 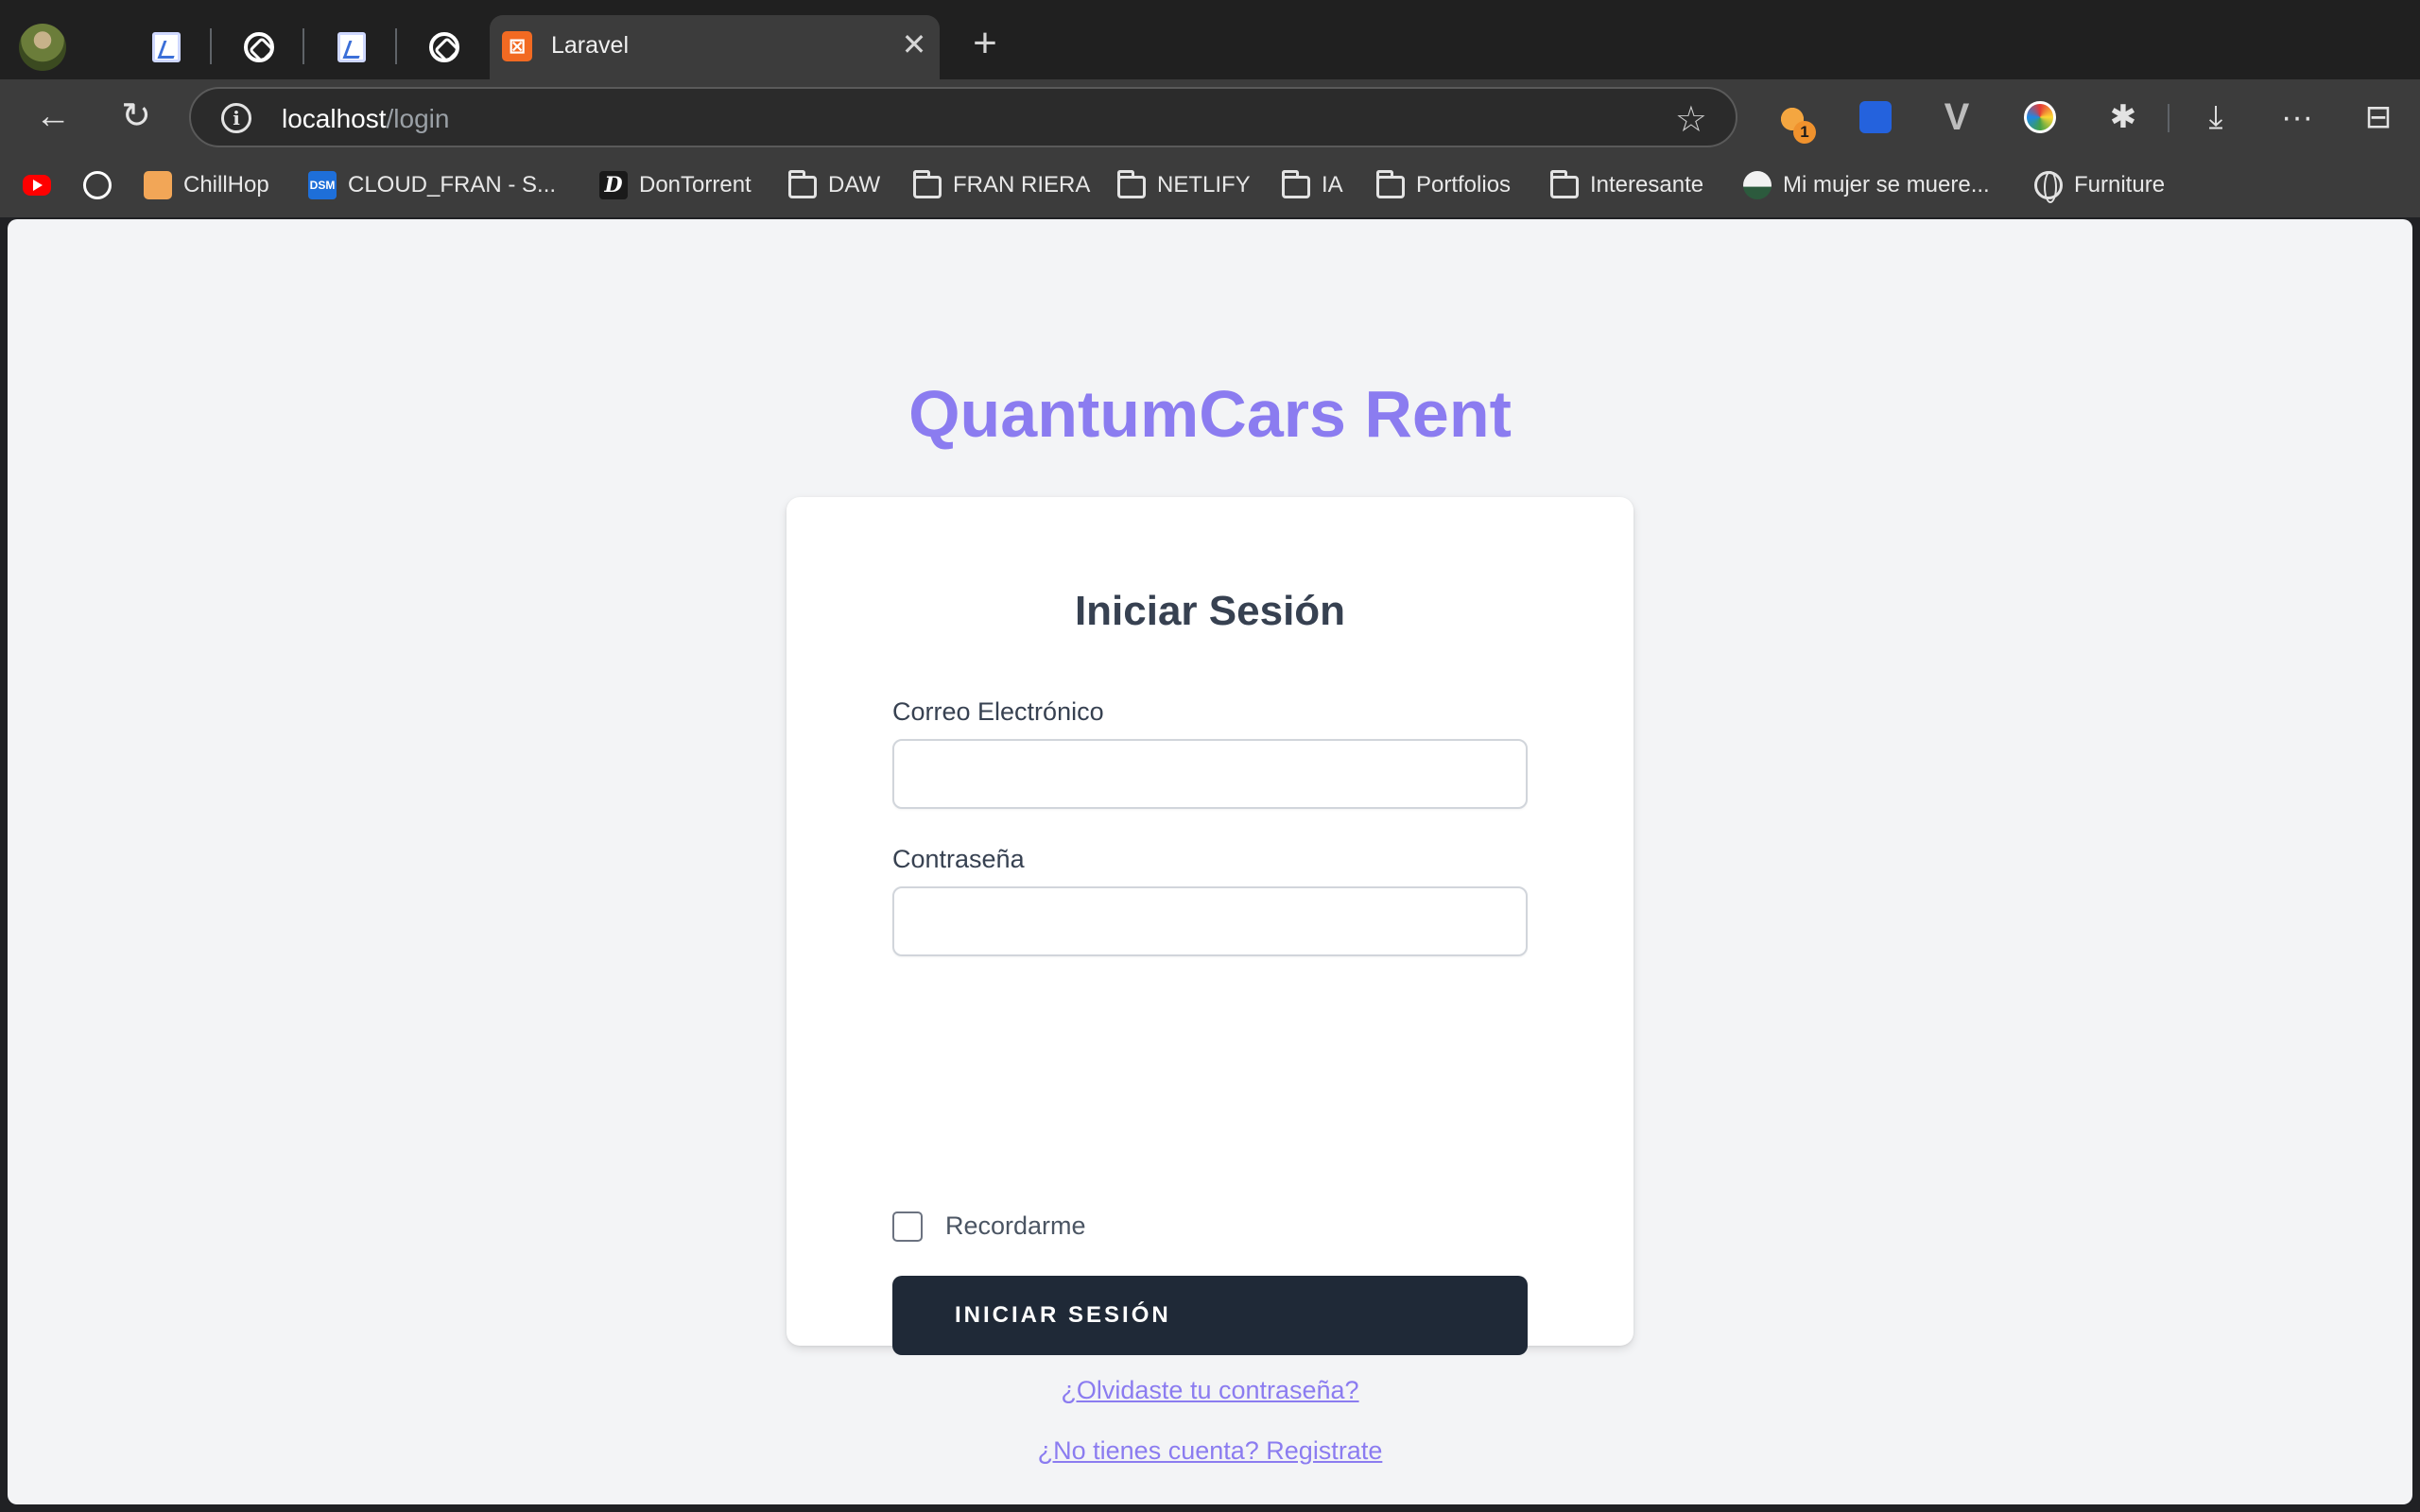 I want to click on toolbar-separator, so click(x=2168, y=118).